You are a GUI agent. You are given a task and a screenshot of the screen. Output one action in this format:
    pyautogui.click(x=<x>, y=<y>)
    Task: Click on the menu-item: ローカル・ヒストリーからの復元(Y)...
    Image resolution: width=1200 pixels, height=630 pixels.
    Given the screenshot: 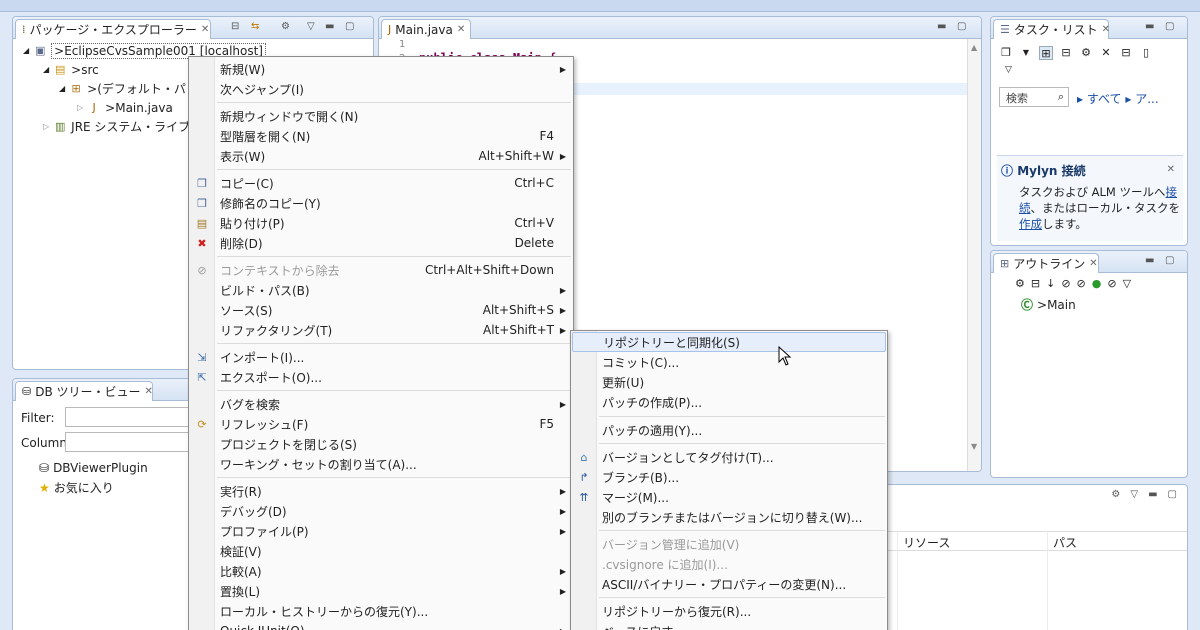 What is the action you would take?
    pyautogui.click(x=381, y=611)
    